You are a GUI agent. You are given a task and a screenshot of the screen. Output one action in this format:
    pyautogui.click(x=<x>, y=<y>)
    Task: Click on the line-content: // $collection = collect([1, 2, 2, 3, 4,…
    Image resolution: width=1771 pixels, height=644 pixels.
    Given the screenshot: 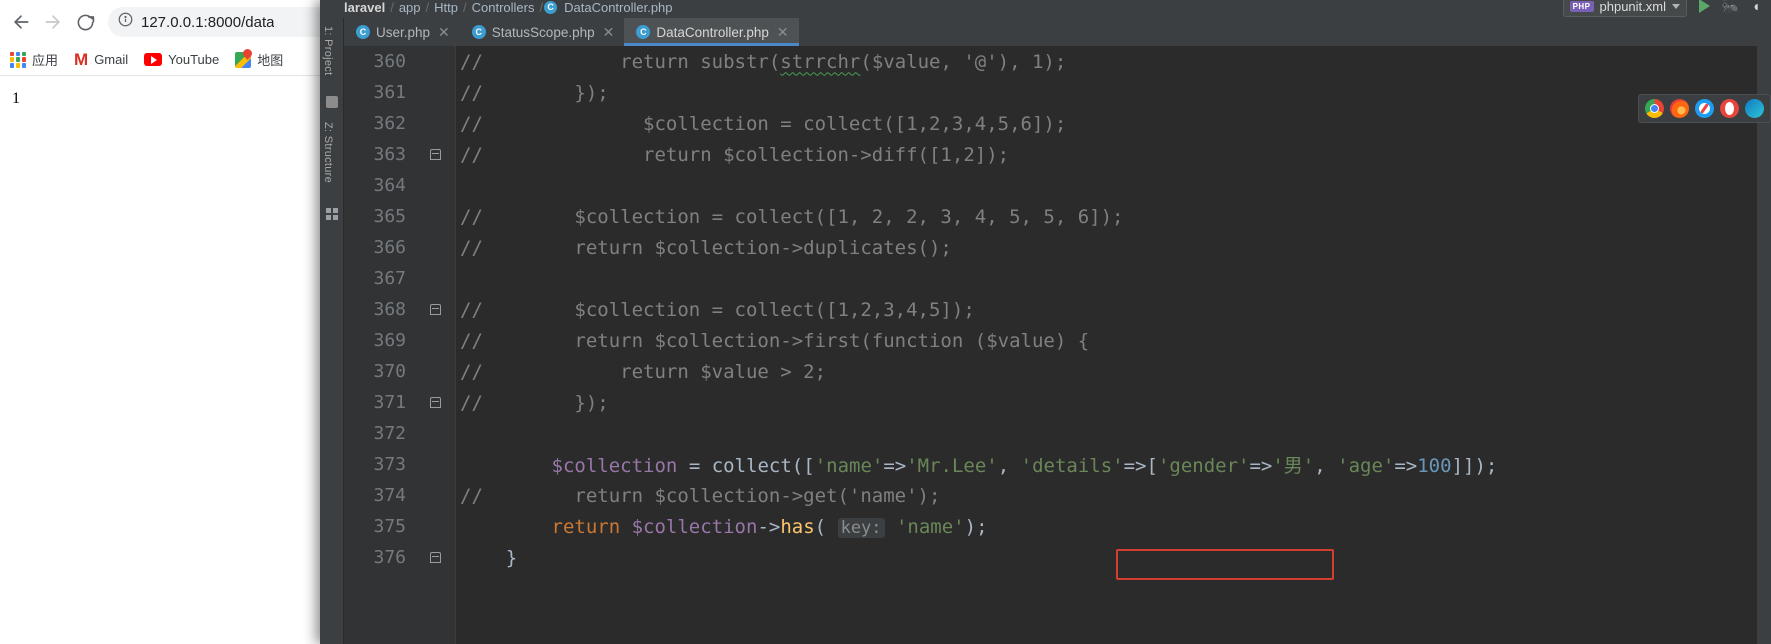 What is the action you would take?
    pyautogui.click(x=792, y=216)
    